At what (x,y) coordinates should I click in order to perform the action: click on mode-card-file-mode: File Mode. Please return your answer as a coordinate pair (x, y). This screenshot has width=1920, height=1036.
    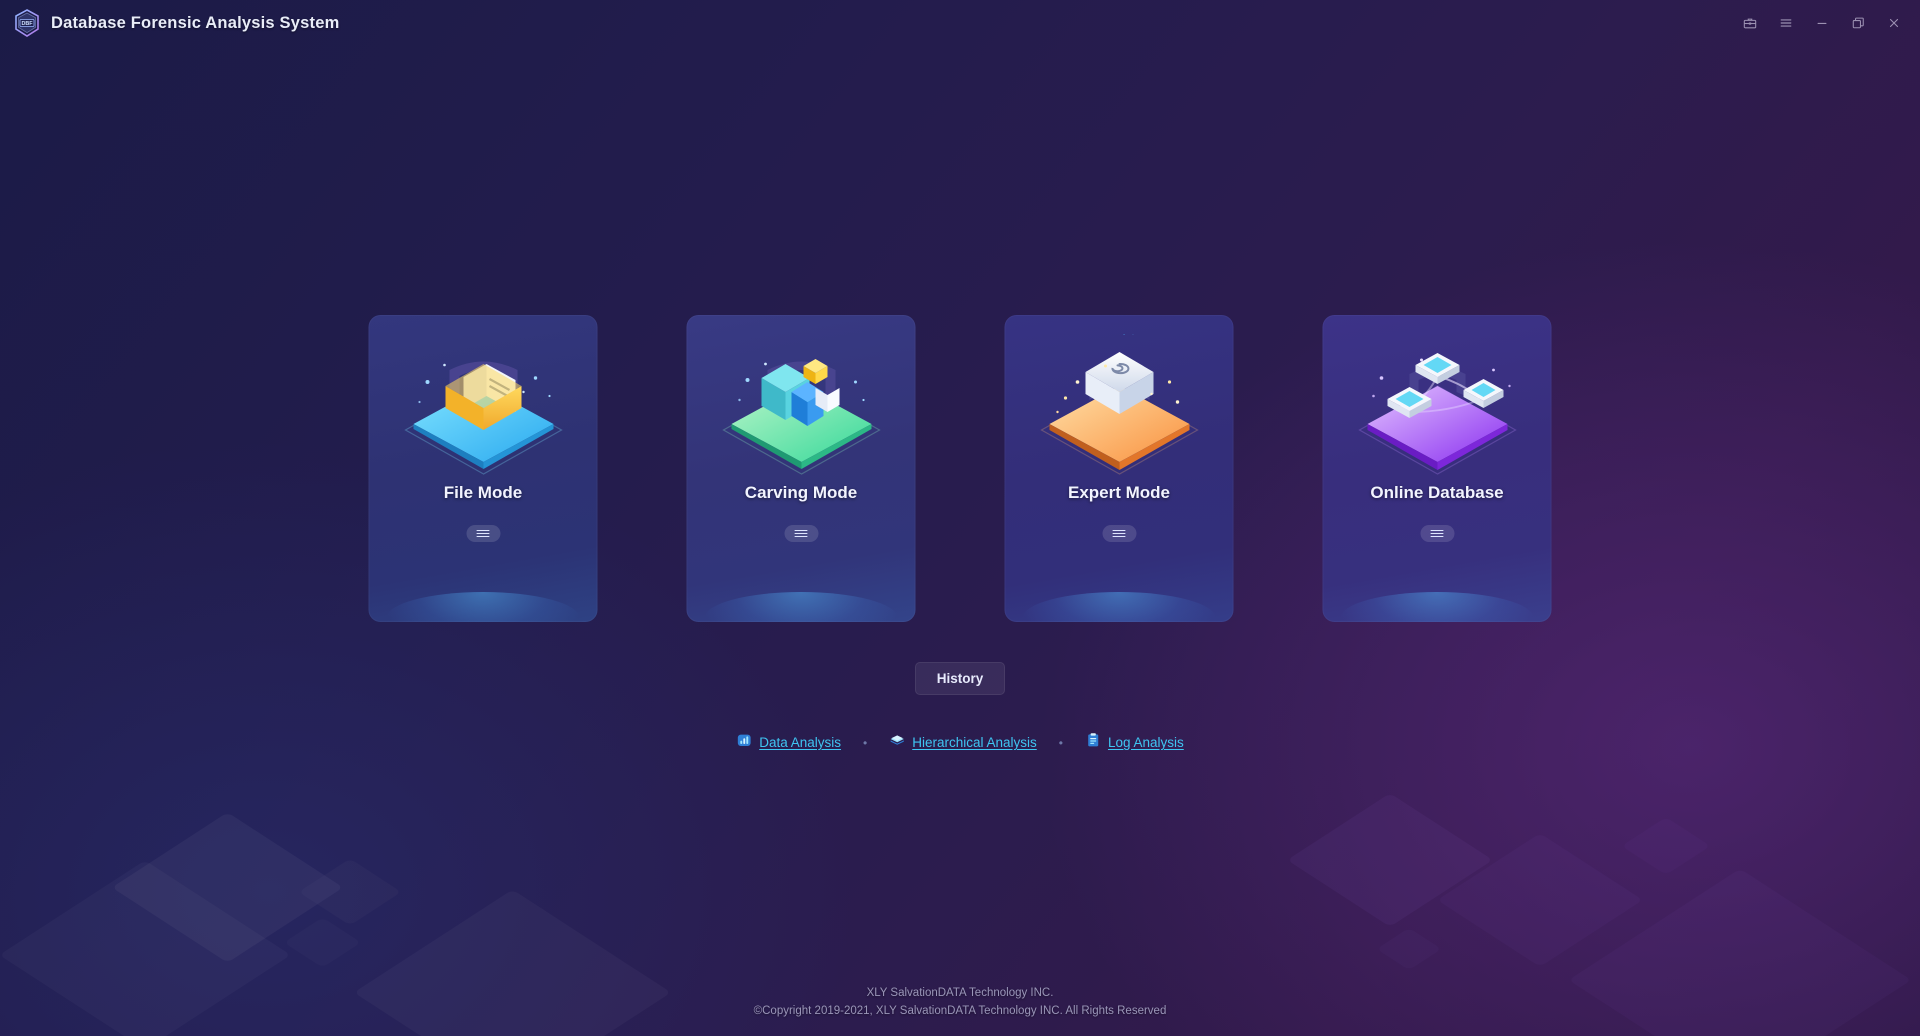
    Looking at the image, I should click on (483, 468).